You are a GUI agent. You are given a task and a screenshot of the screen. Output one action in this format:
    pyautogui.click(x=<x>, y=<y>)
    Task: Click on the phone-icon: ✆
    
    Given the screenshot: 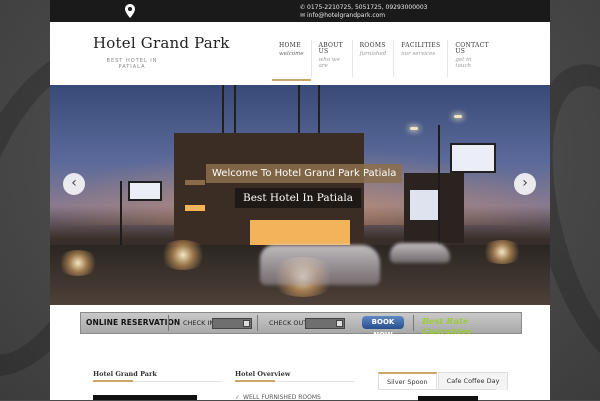 What is the action you would take?
    pyautogui.click(x=303, y=7)
    